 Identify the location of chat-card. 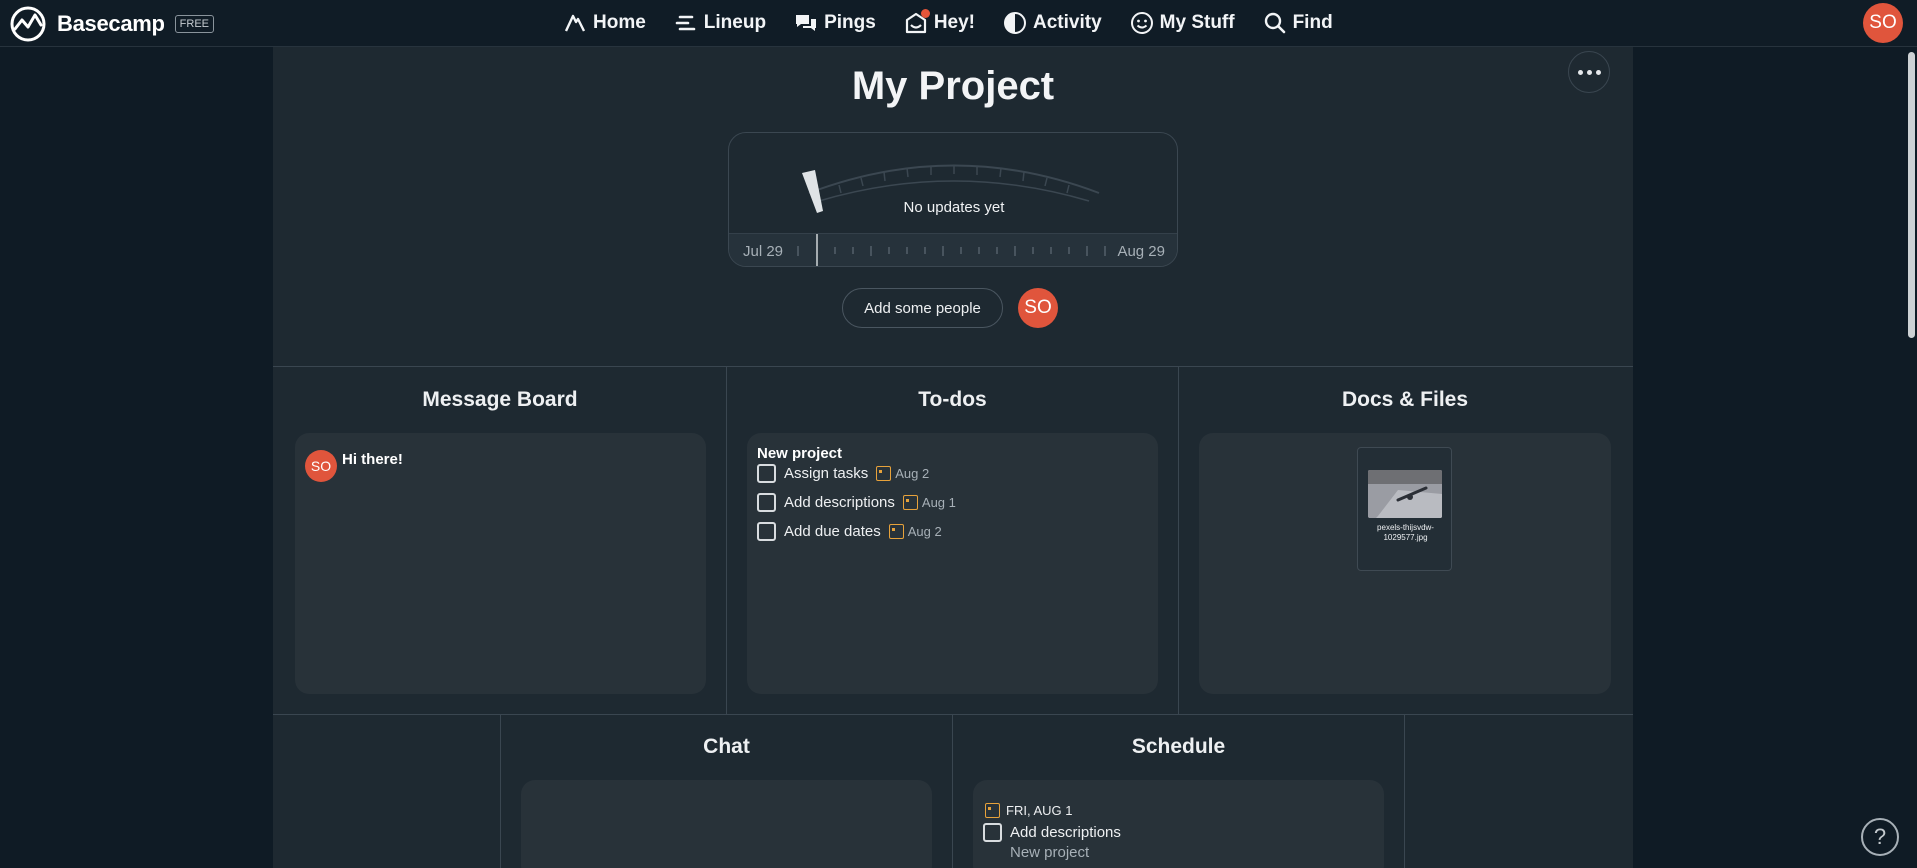
(726, 824).